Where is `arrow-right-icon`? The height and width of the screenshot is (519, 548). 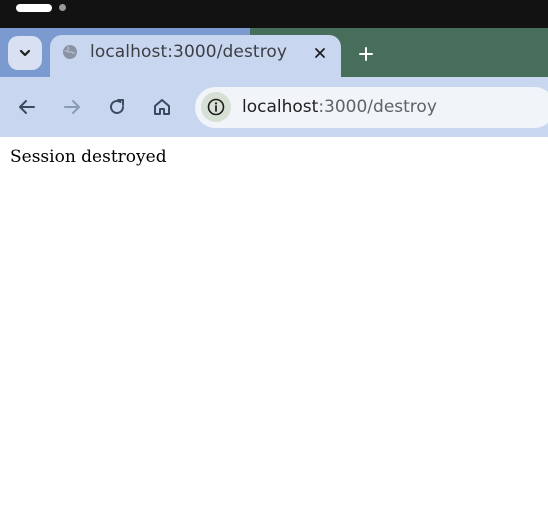
arrow-right-icon is located at coordinates (72, 107).